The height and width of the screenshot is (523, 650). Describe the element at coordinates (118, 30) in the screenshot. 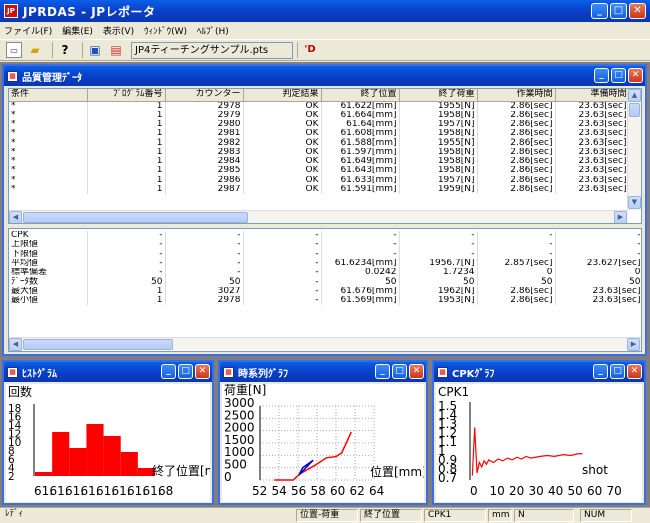

I see `menu-view: 表示(V)` at that location.